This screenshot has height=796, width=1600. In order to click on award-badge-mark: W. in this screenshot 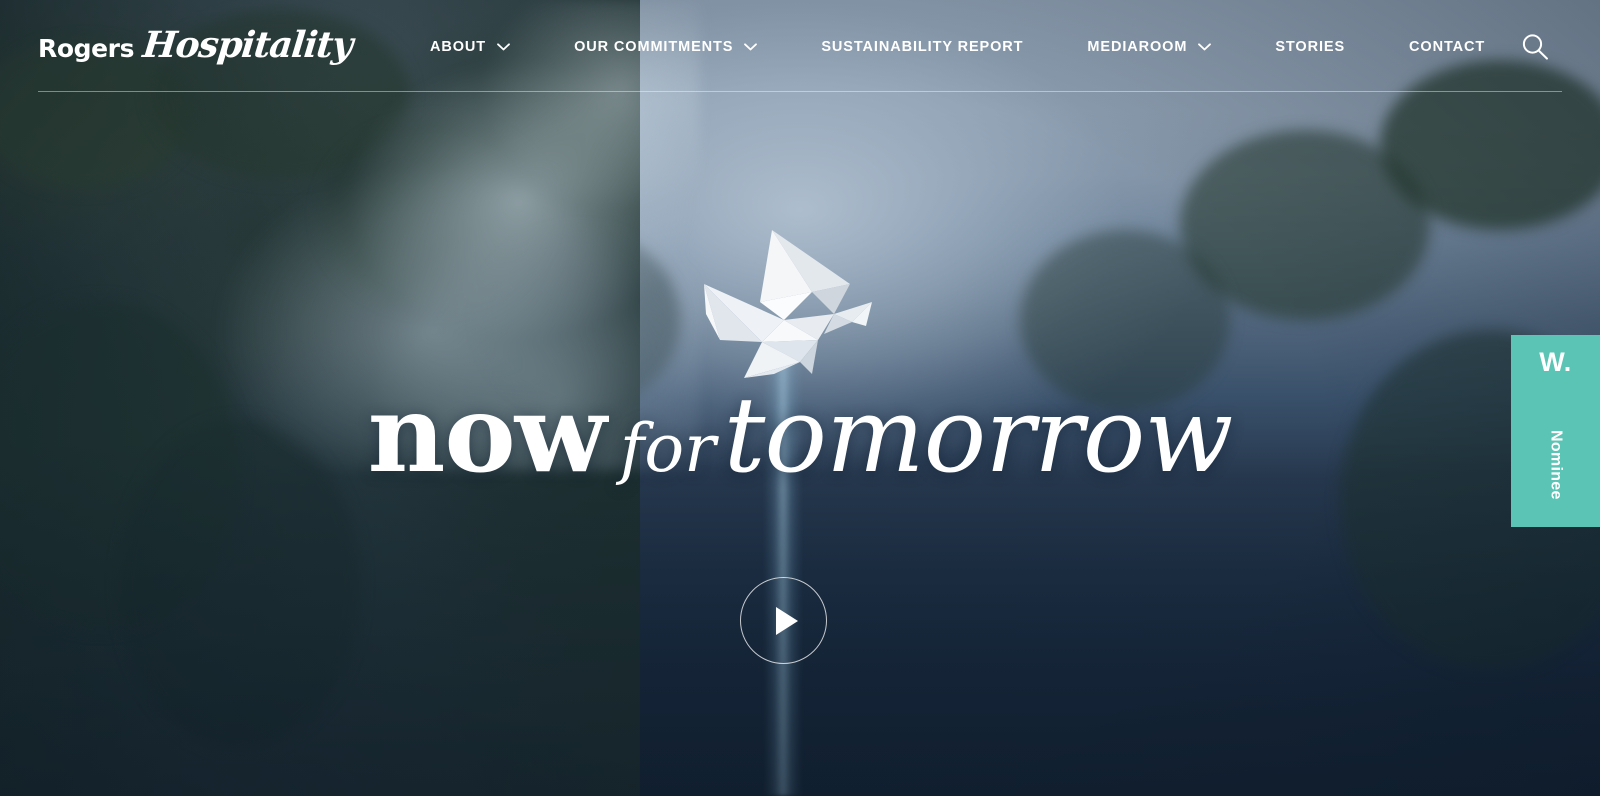, I will do `click(1555, 362)`.